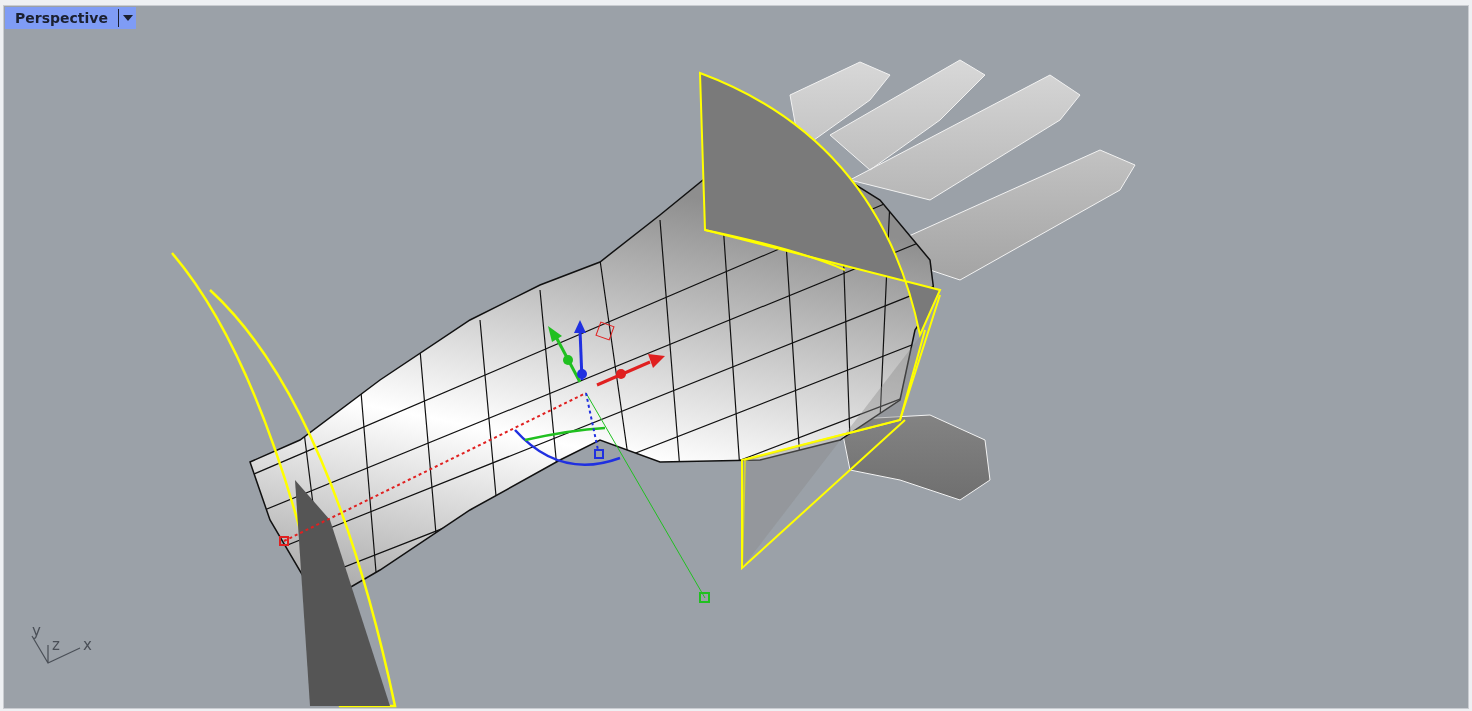  What do you see at coordinates (70, 18) in the screenshot?
I see `viewport-tab: Perspective` at bounding box center [70, 18].